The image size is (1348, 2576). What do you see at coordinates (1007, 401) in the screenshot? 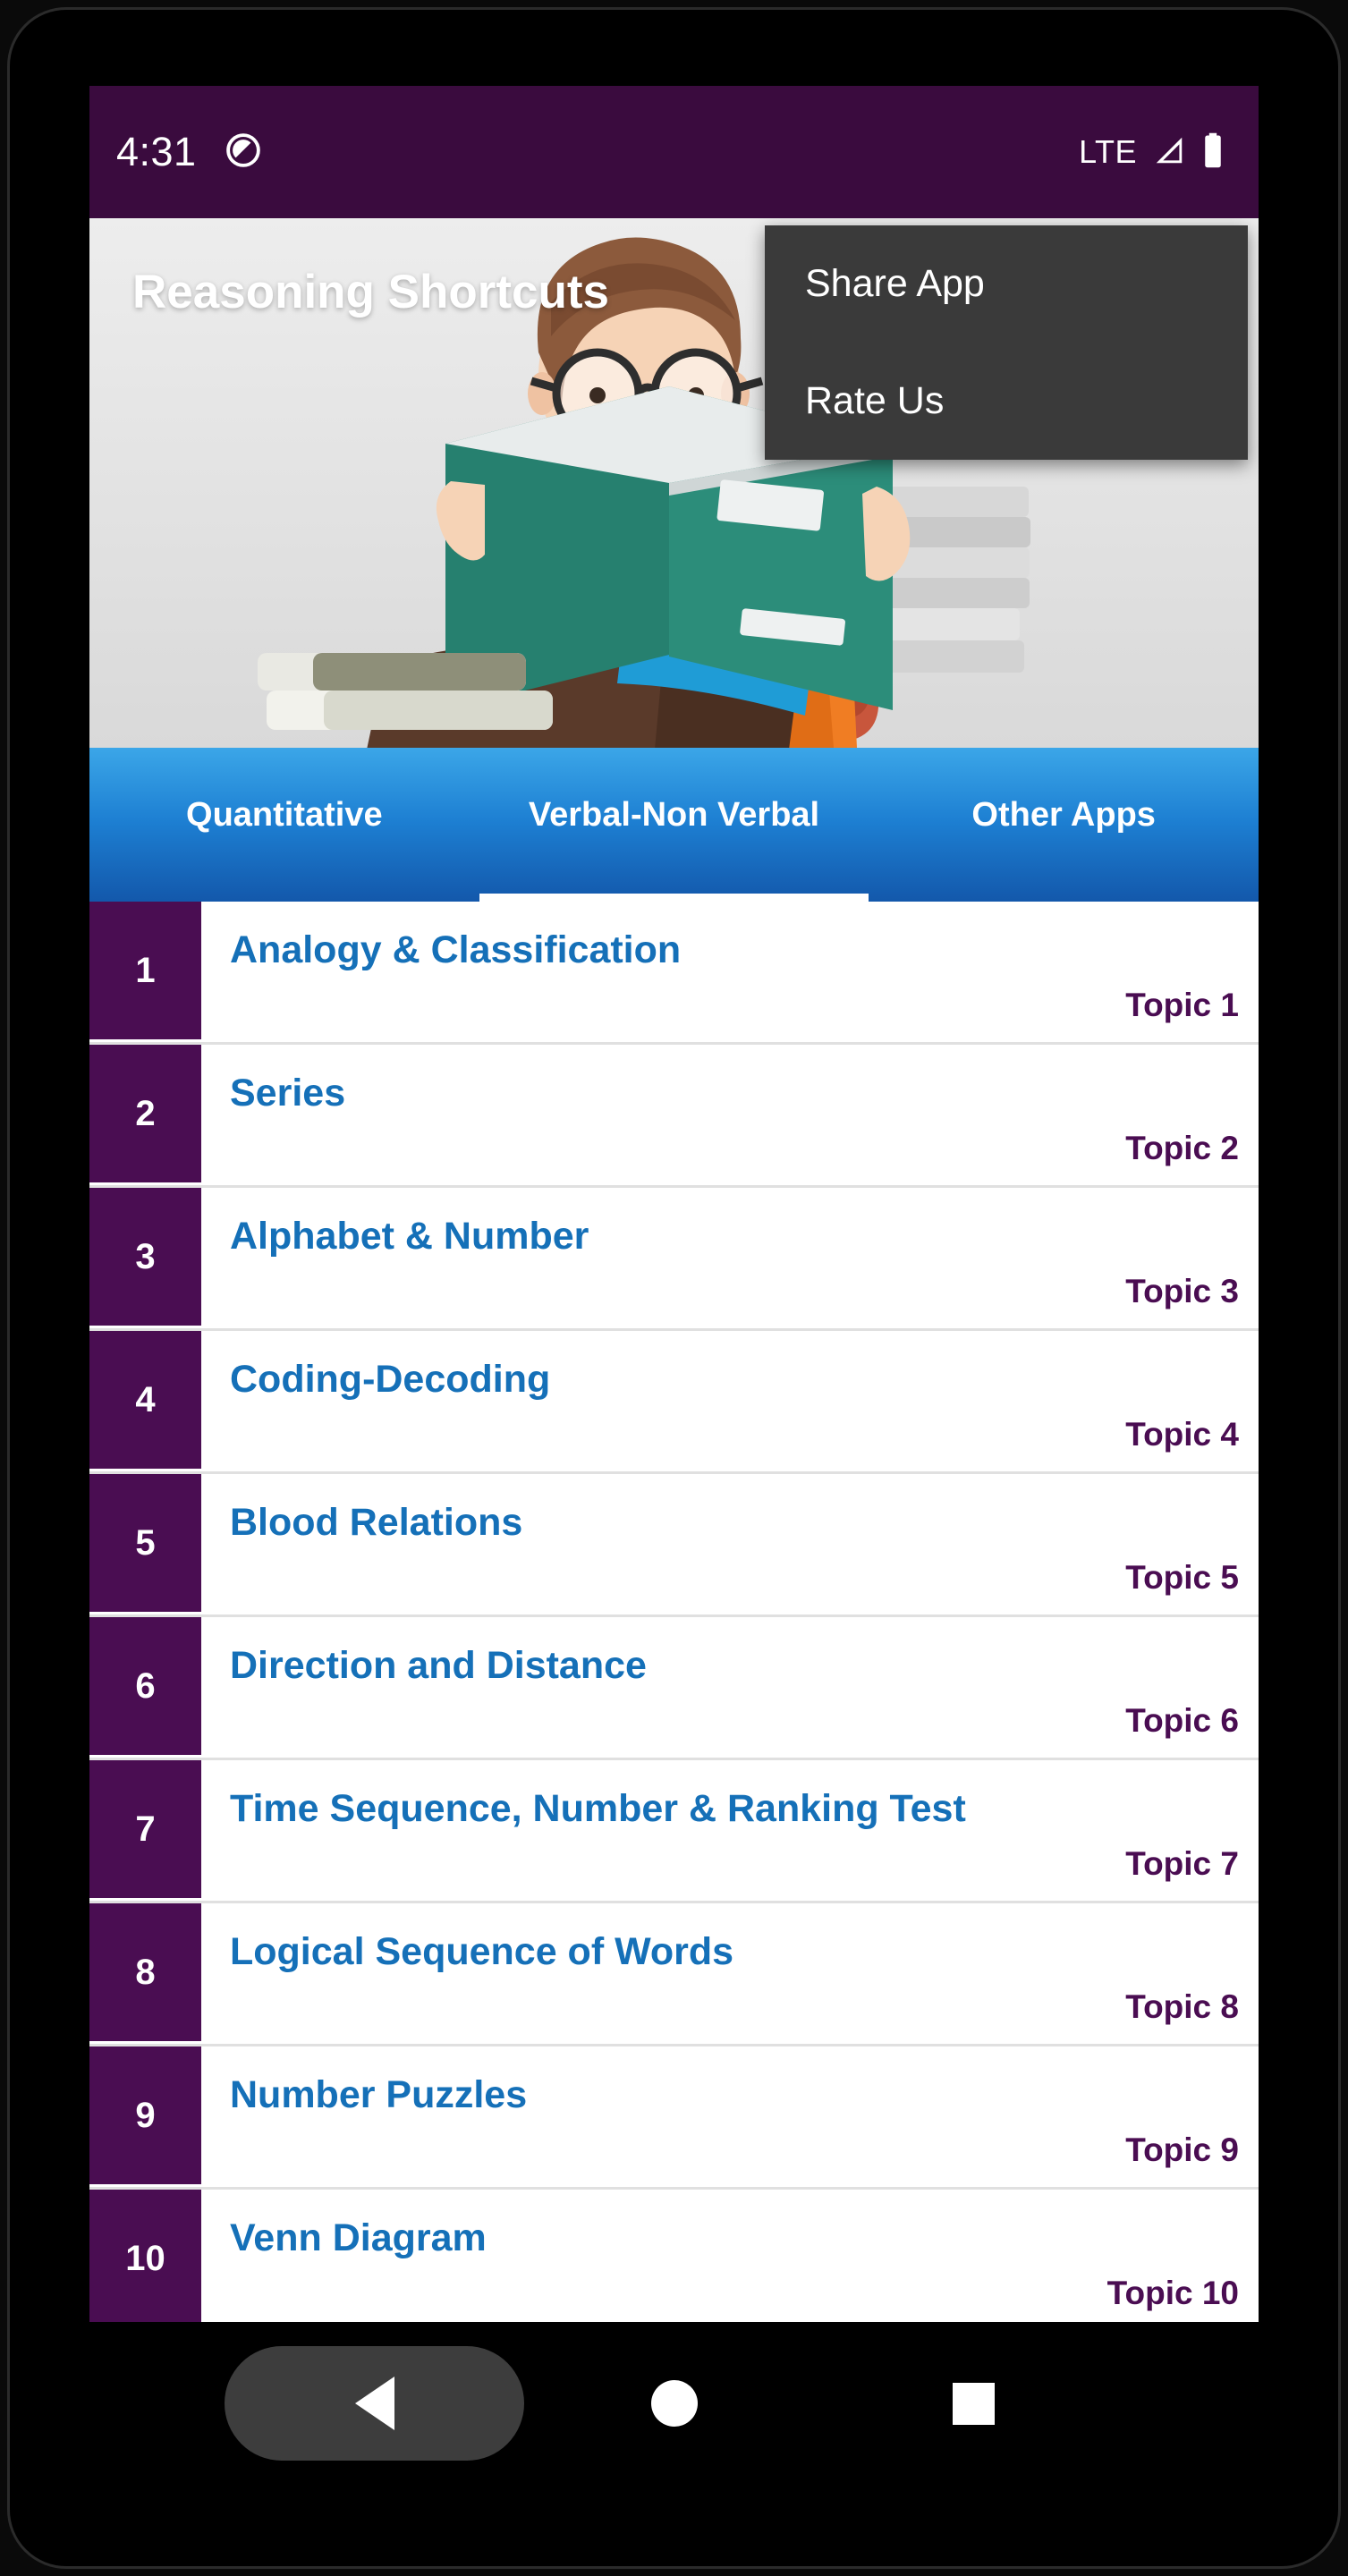
I see `menu-item-rate-us: Rate Us` at bounding box center [1007, 401].